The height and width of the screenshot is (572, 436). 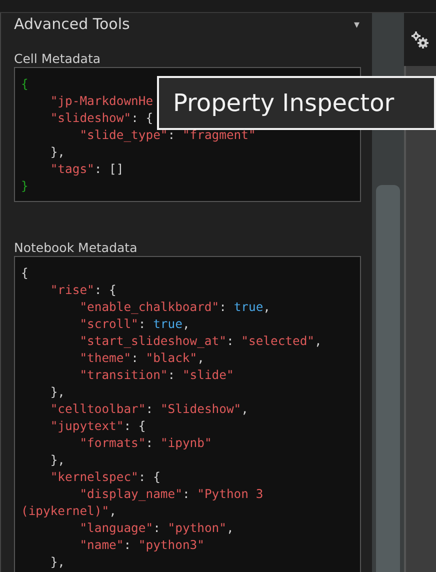 What do you see at coordinates (24, 186) in the screenshot?
I see `code-line: }` at bounding box center [24, 186].